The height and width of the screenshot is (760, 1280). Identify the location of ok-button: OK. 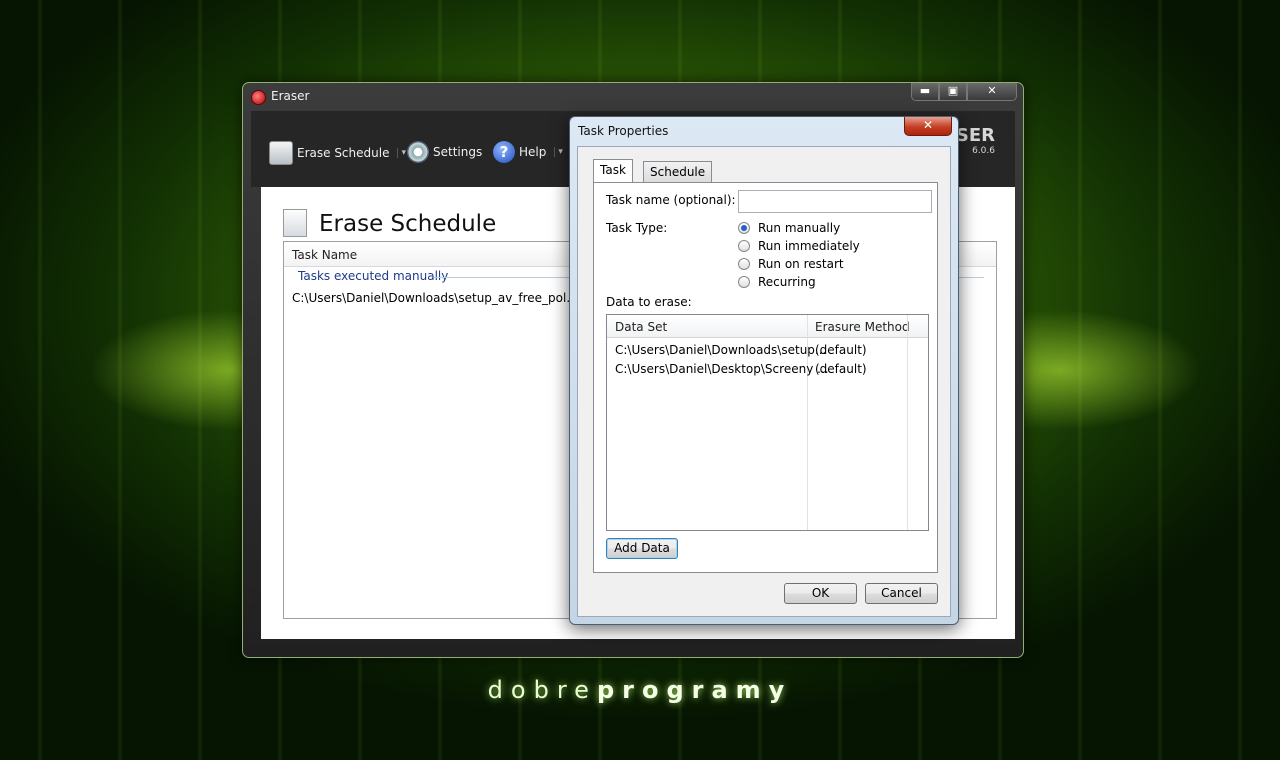
(820, 593).